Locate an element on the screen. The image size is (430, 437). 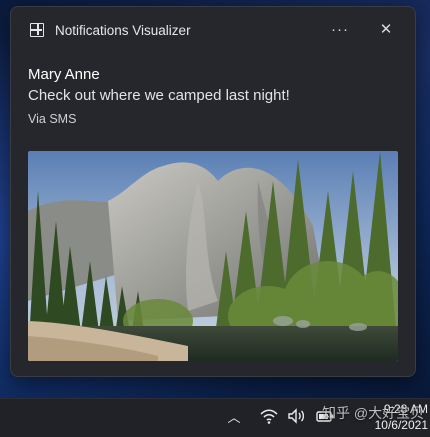
clock-date: 10/6/2021 is located at coordinates (401, 425).